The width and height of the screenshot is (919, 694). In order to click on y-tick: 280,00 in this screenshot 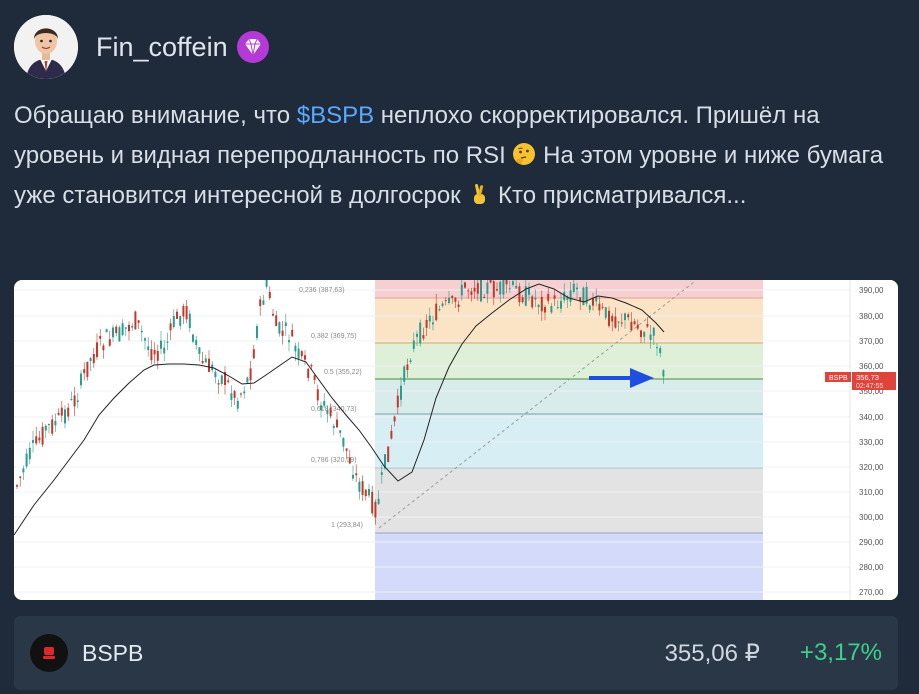, I will do `click(871, 567)`.